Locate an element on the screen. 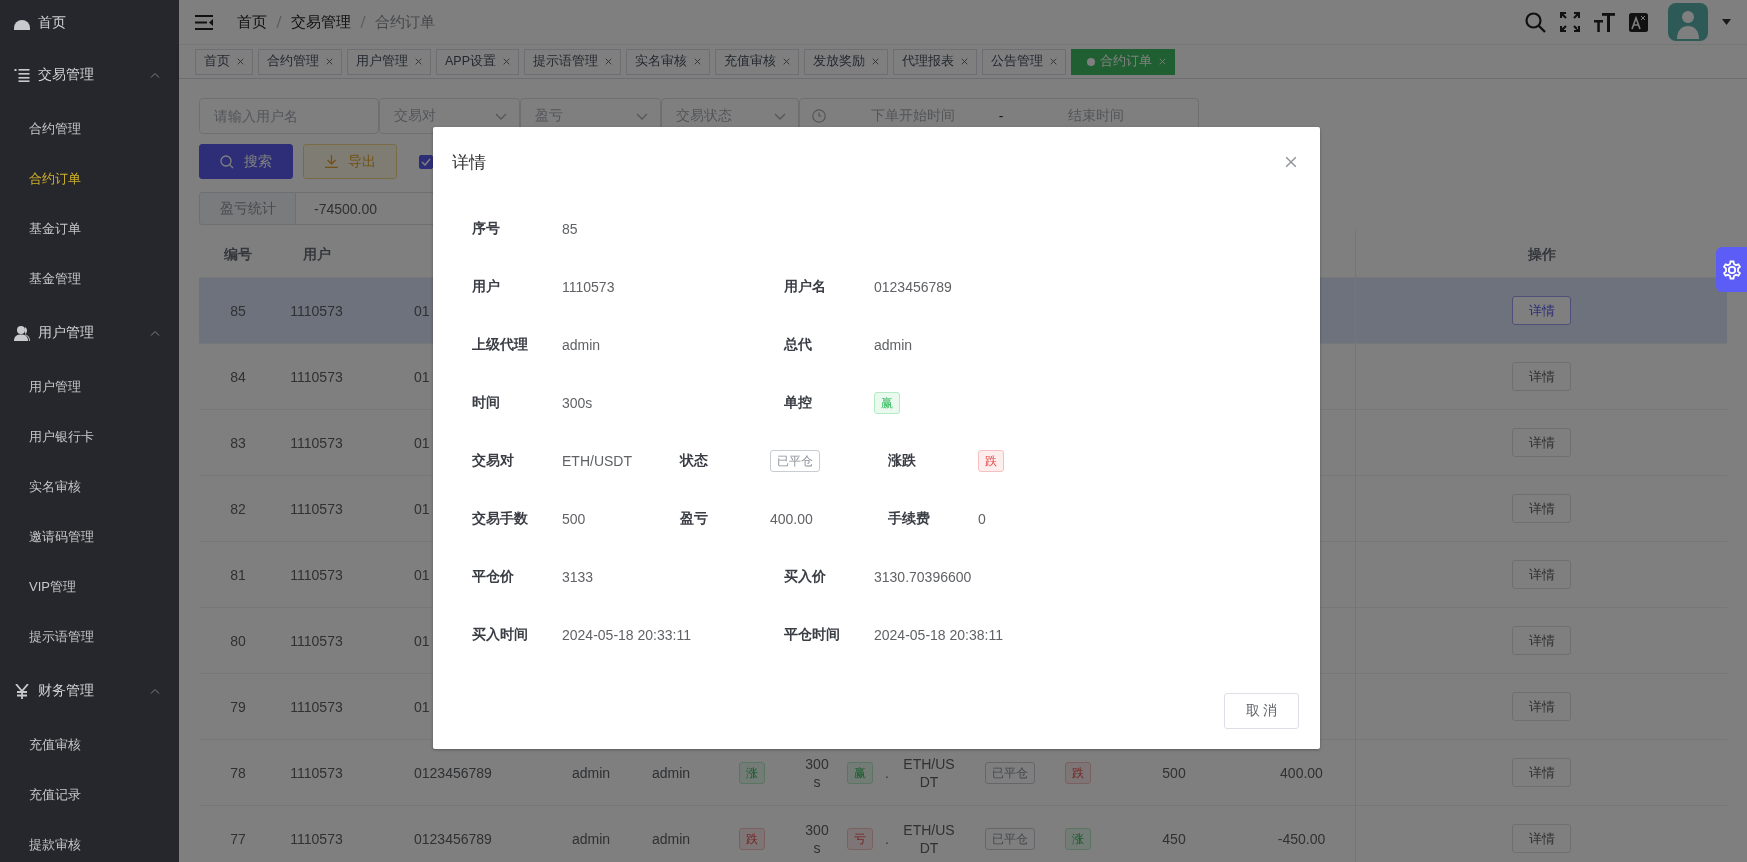 This screenshot has height=862, width=1747. field-value: 400.00 is located at coordinates (791, 519).